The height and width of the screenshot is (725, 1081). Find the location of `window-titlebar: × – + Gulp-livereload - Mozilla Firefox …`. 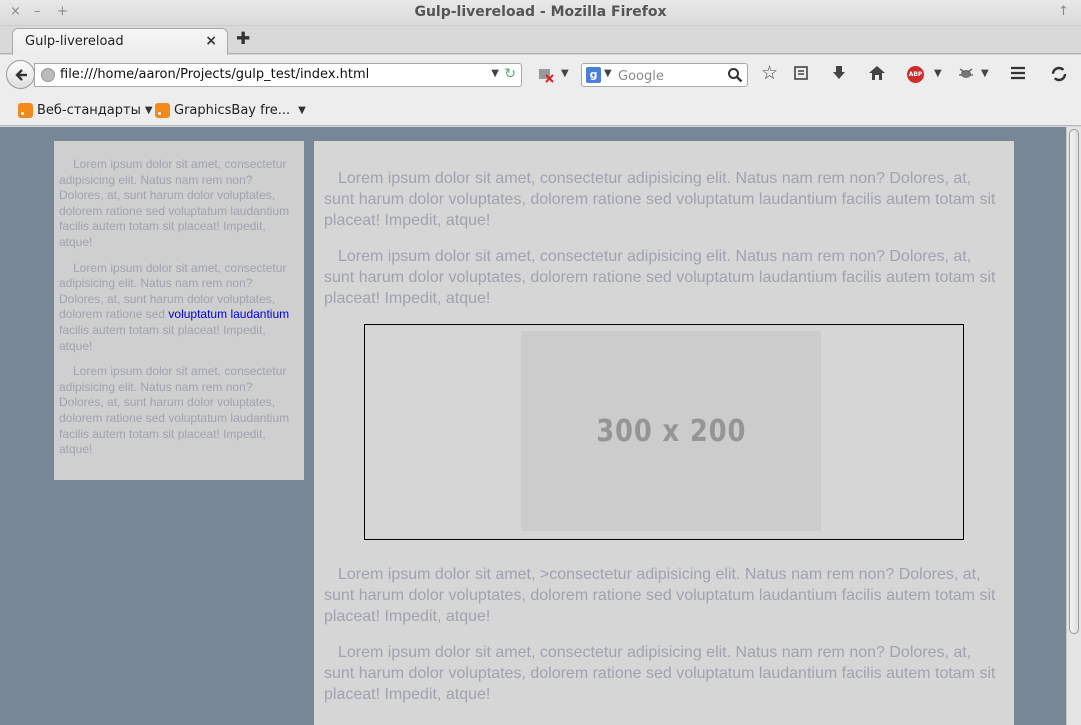

window-titlebar: × – + Gulp-livereload - Mozilla Firefox … is located at coordinates (540, 13).